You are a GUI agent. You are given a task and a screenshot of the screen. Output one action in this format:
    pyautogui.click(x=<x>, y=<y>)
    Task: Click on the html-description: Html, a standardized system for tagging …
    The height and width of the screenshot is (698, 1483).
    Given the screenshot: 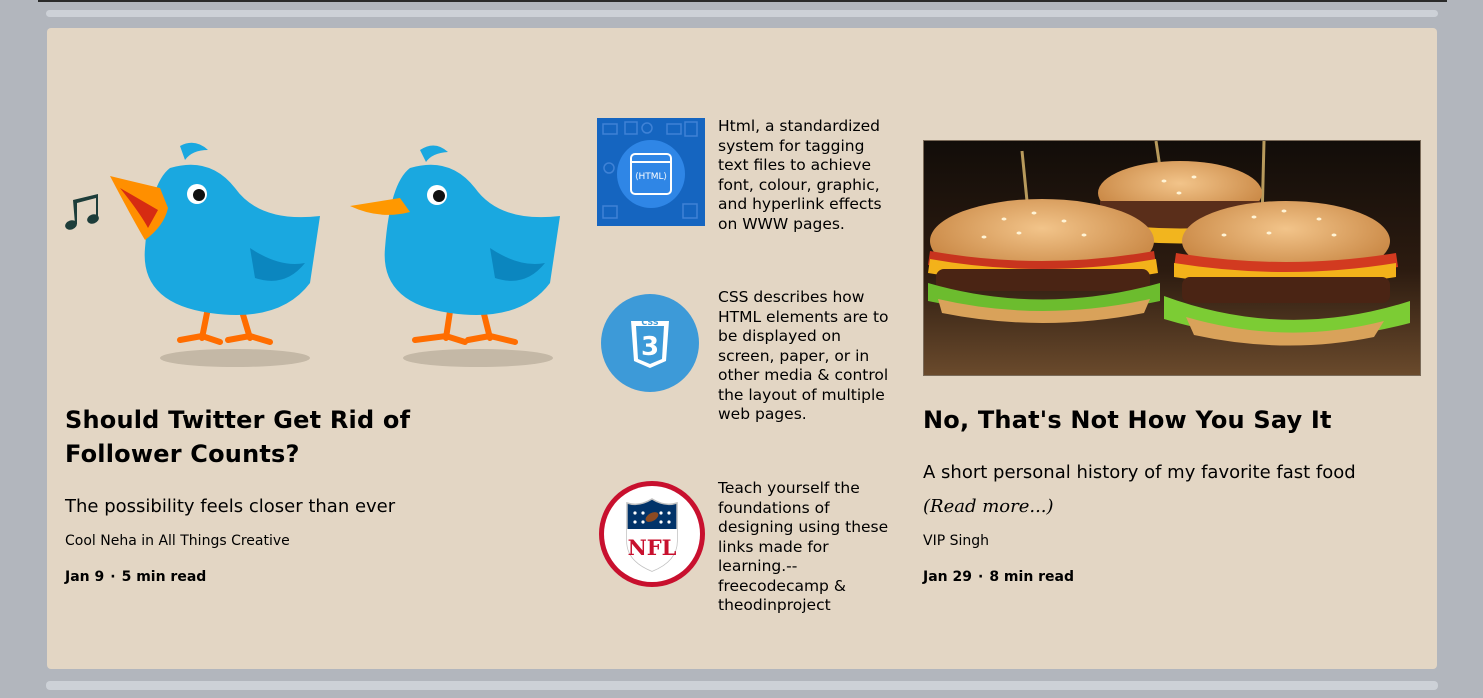 What is the action you would take?
    pyautogui.click(x=800, y=175)
    